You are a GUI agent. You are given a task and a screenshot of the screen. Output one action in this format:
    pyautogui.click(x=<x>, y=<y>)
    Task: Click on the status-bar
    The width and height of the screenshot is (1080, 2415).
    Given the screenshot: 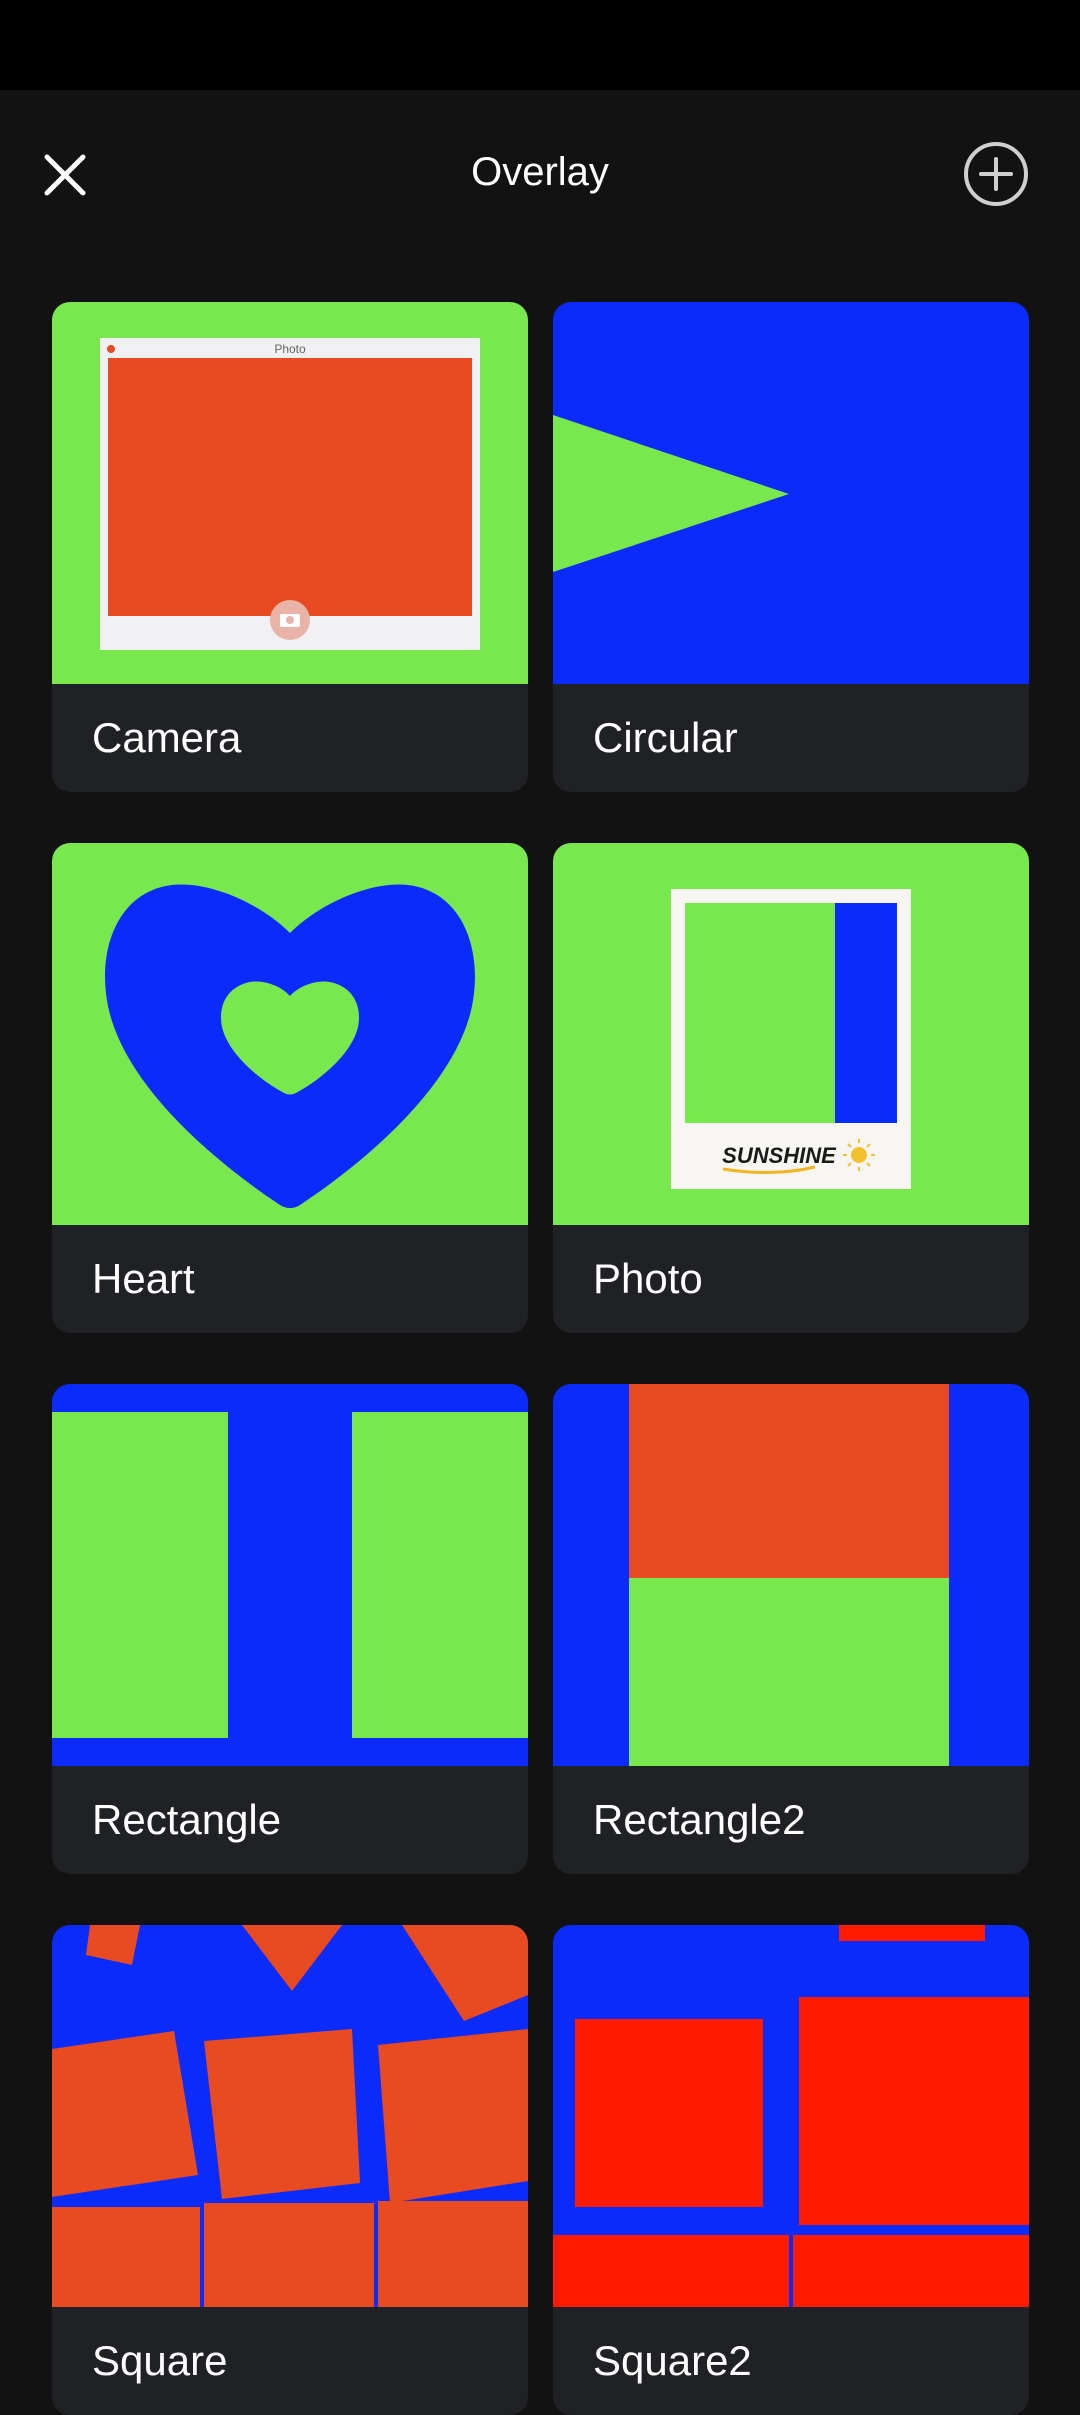 What is the action you would take?
    pyautogui.click(x=540, y=45)
    